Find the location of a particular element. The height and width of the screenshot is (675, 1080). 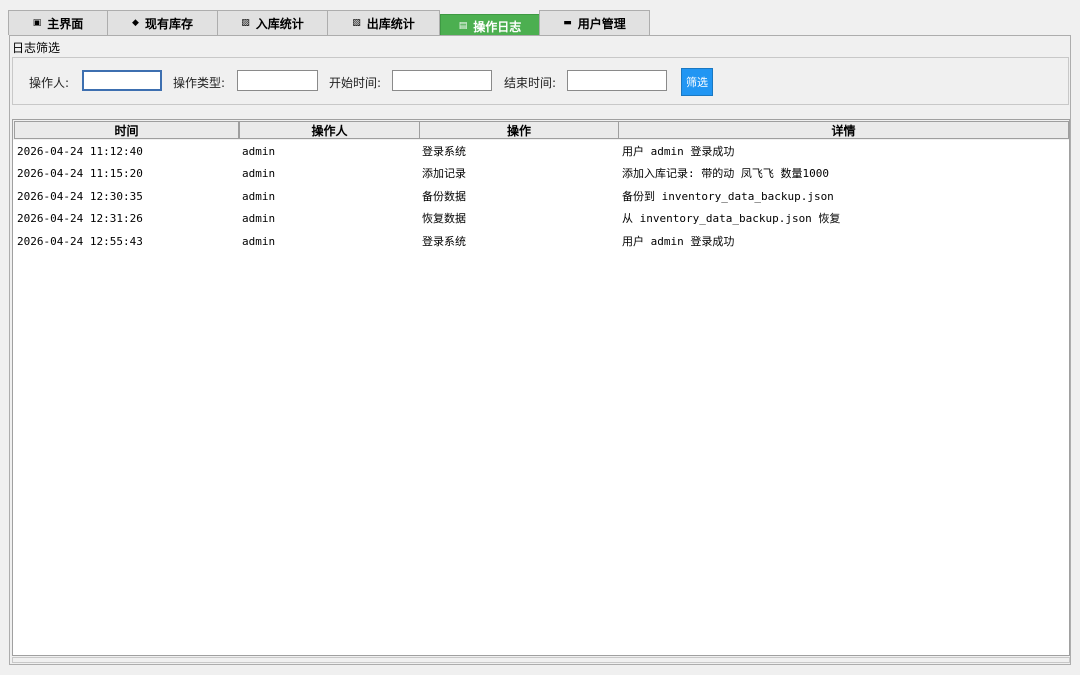

start-time-label: 开始时间: is located at coordinates (355, 83).